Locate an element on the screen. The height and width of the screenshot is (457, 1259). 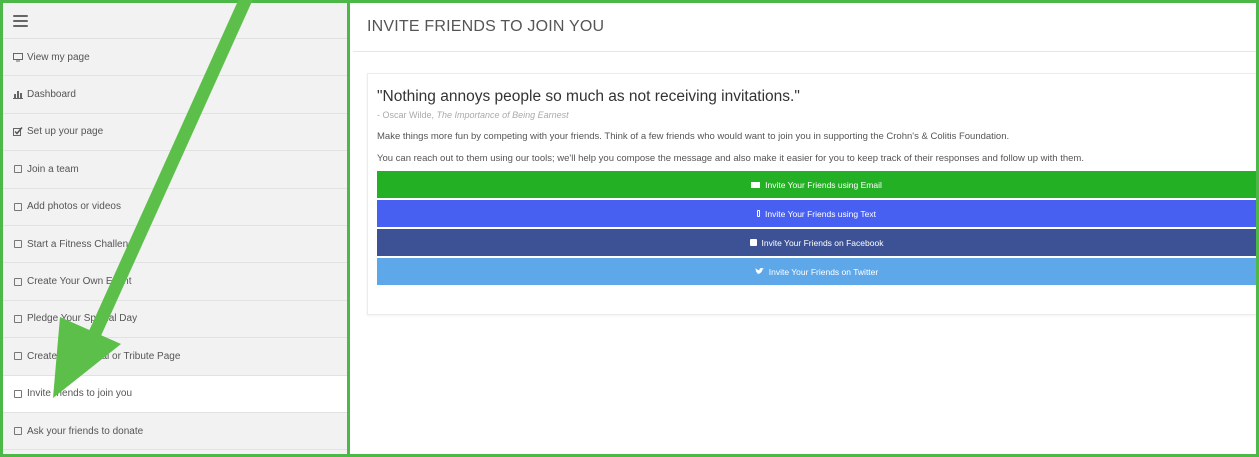
sidebar-item-ask-donate: Ask your friends to donate is located at coordinates (175, 431).